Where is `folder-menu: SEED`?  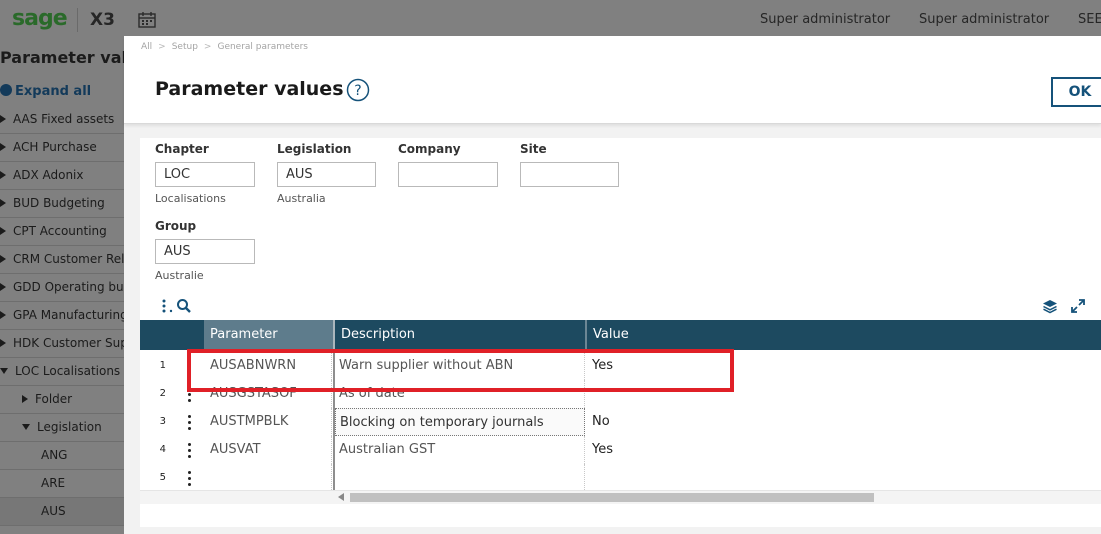 folder-menu: SEED is located at coordinates (1089, 19).